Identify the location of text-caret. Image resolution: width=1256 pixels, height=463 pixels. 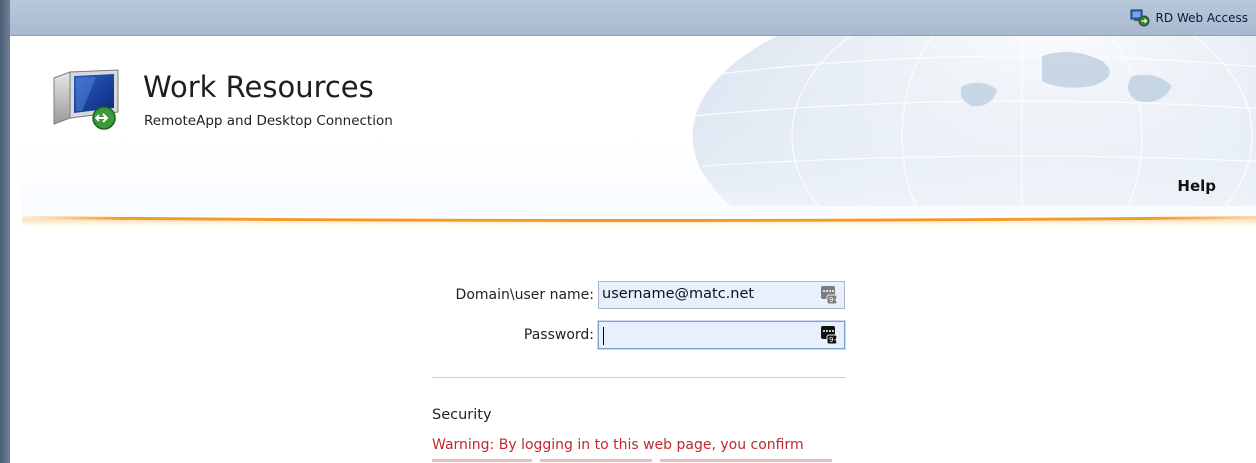
(603, 336).